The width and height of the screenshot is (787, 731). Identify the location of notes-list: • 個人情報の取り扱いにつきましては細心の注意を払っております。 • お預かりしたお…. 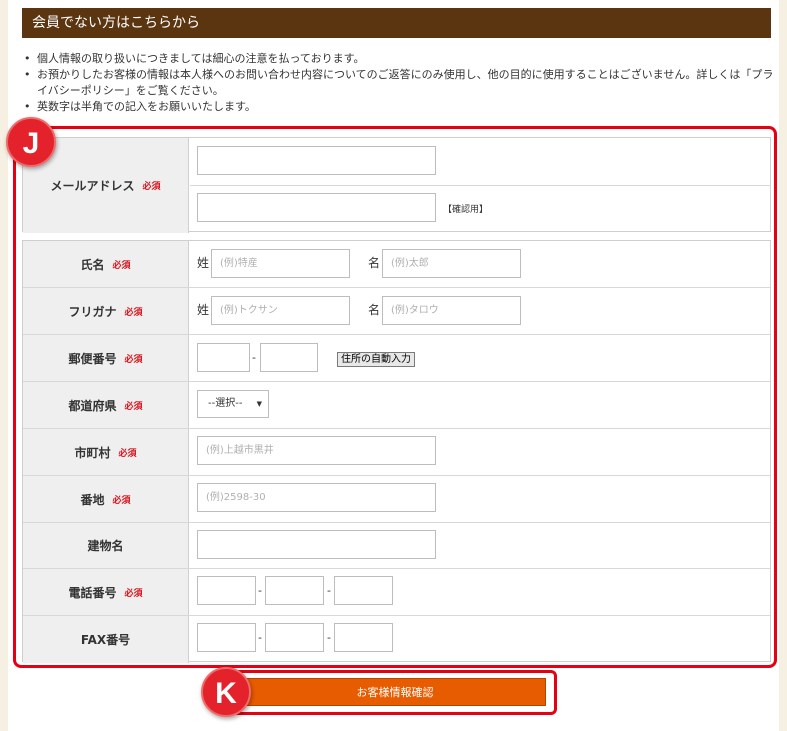
(398, 83).